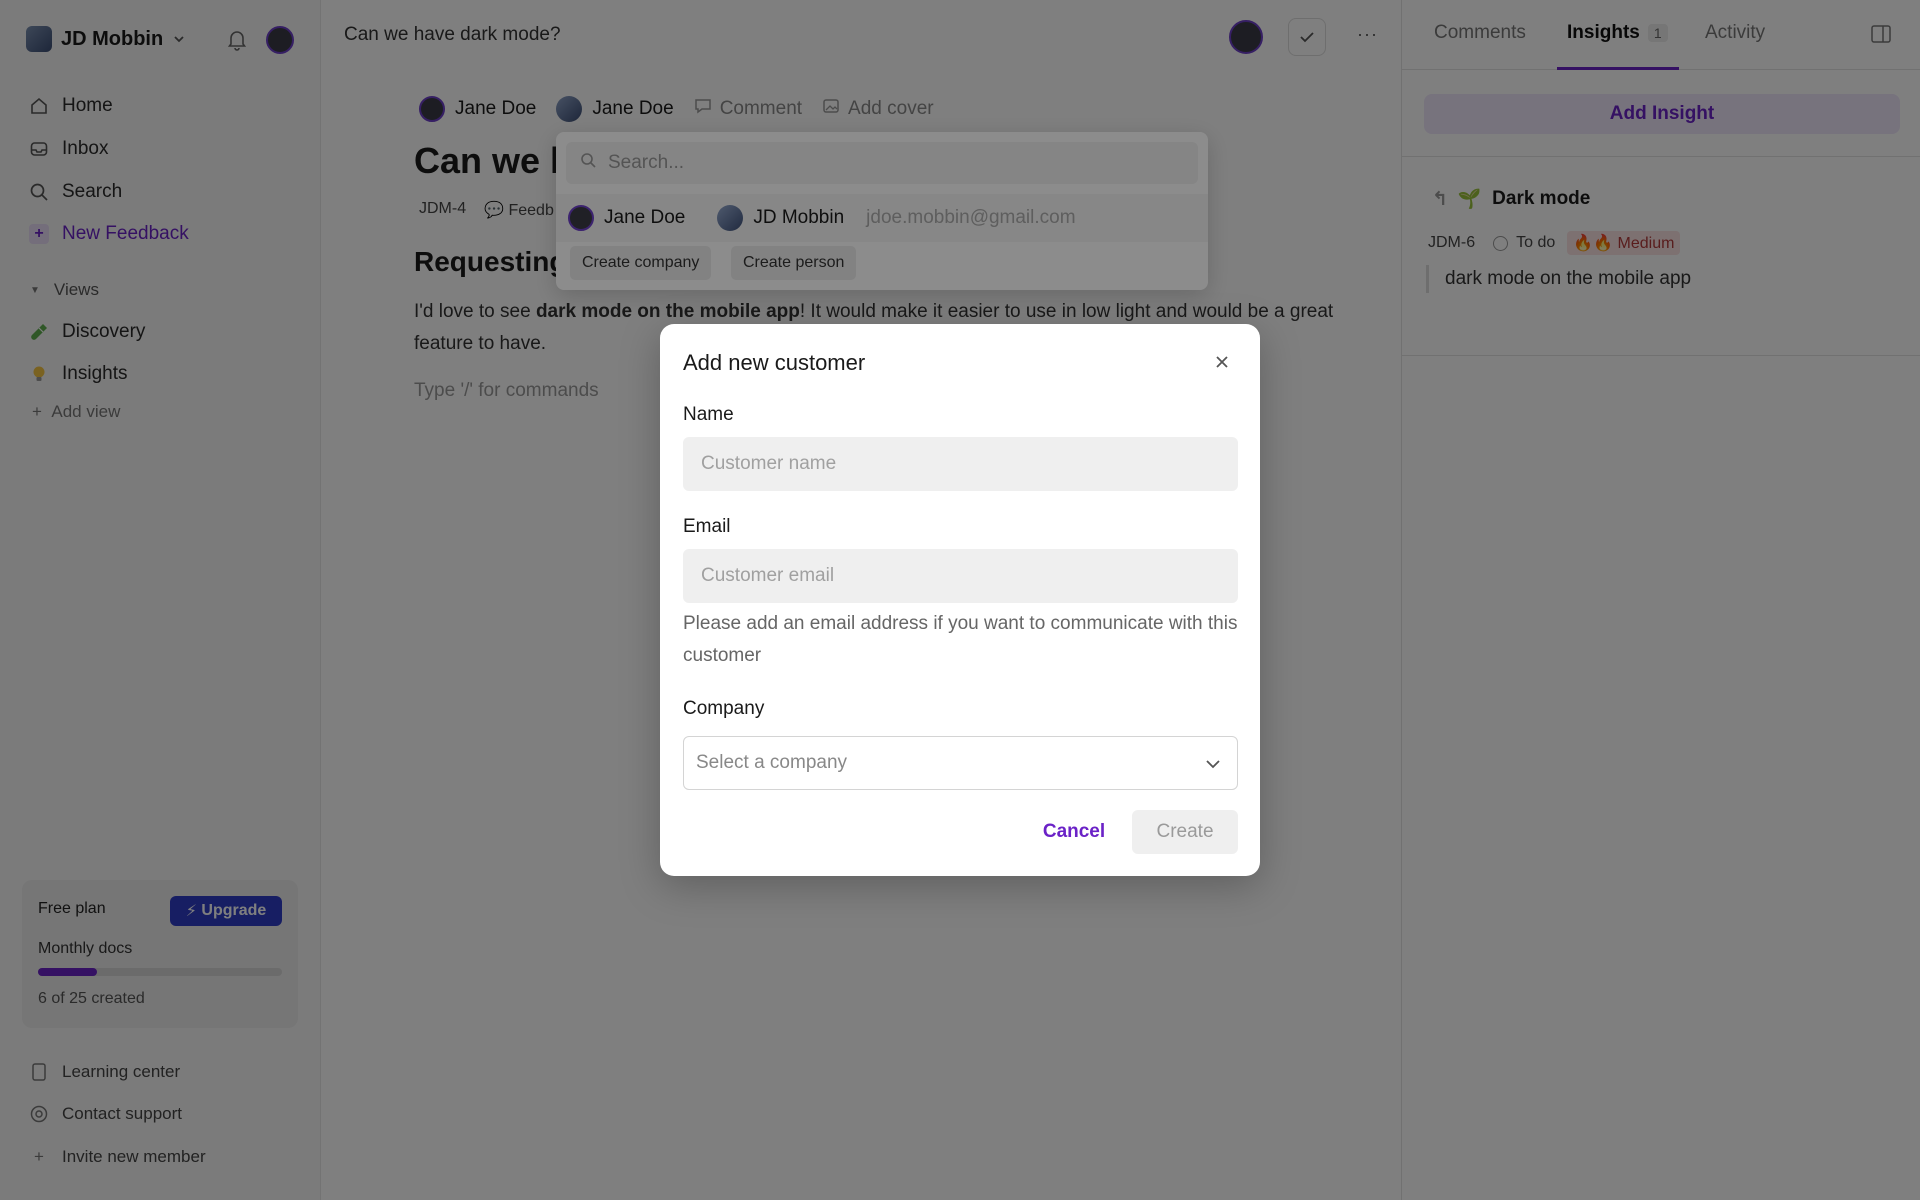  Describe the element at coordinates (774, 362) in the screenshot. I see `modal-title: Add new customer` at that location.